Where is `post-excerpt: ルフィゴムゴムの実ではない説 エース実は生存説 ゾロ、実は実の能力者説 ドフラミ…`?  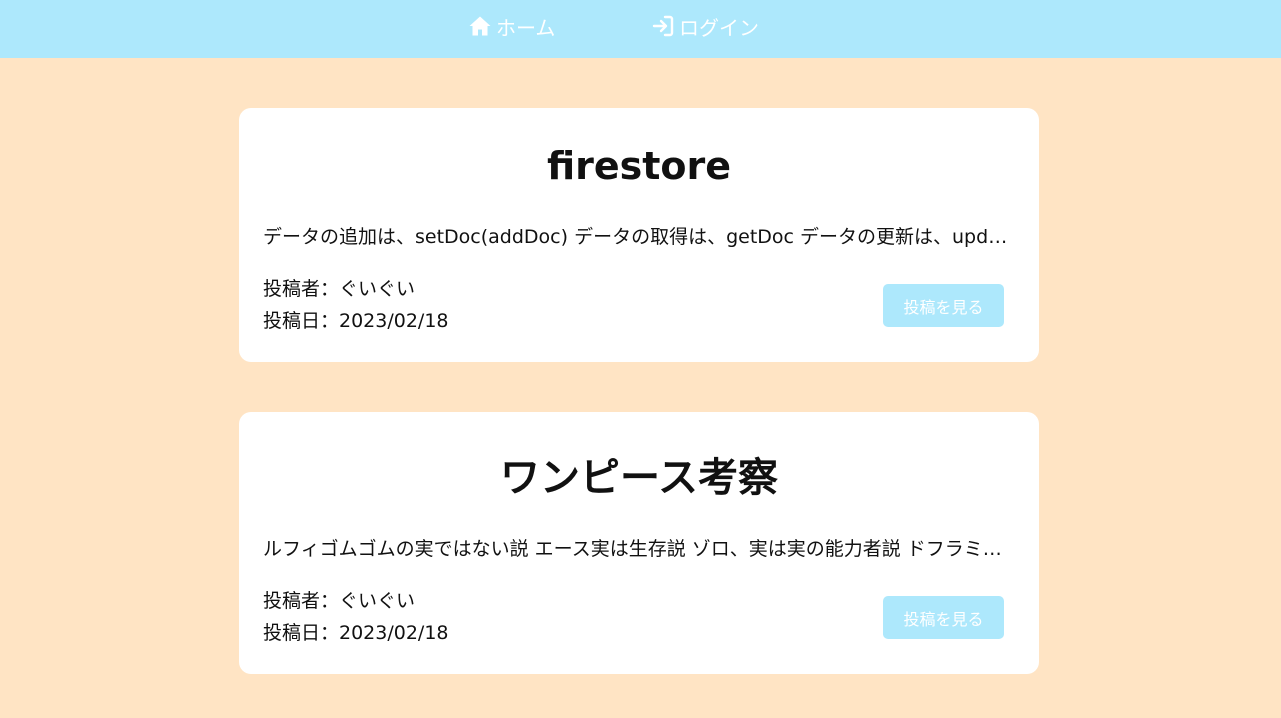 post-excerpt: ルフィゴムゴムの実ではない説 エース実は生存説 ゾロ、実は実の能力者説 ドフラミ… is located at coordinates (639, 549).